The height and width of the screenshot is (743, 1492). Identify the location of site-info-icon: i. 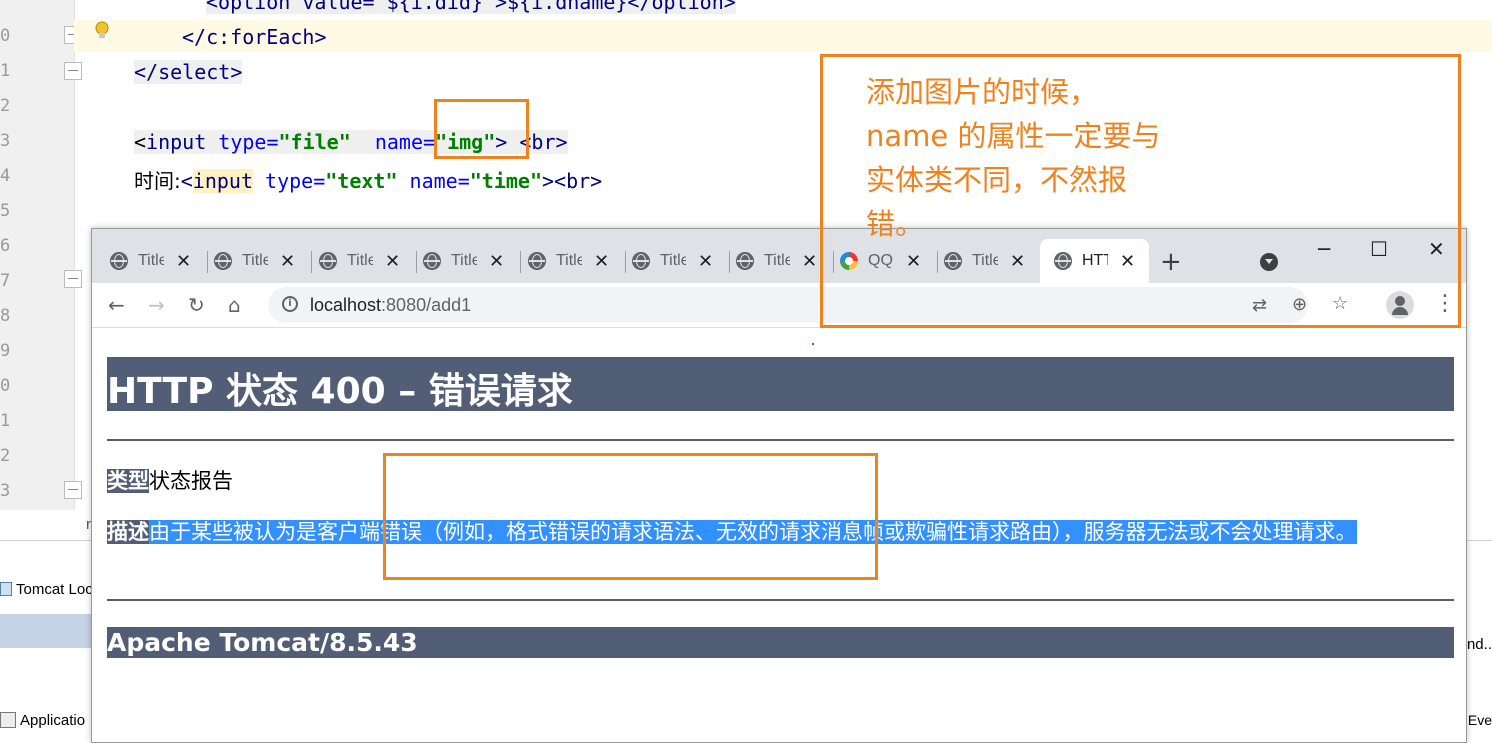
(290, 304).